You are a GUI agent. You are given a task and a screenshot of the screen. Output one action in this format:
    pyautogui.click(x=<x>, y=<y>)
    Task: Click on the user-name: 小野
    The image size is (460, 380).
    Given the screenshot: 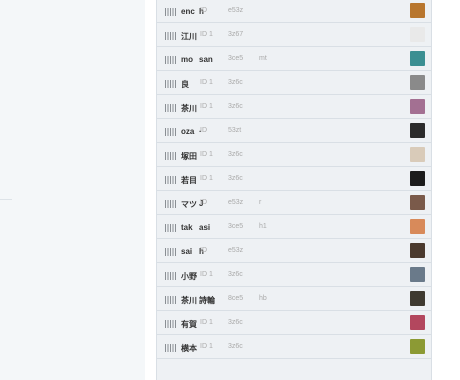 What is the action you would take?
    pyautogui.click(x=189, y=276)
    